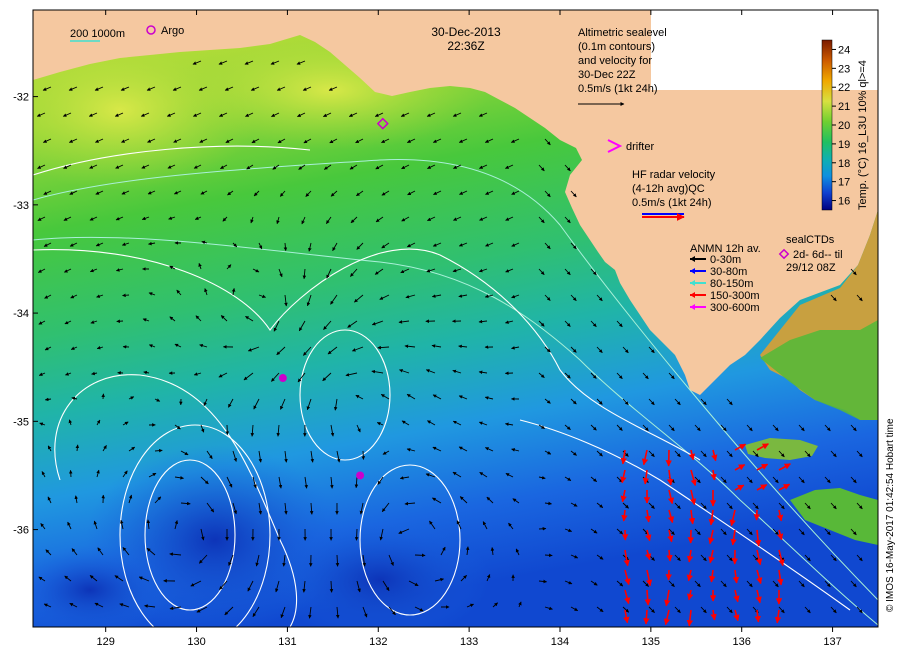 The image size is (900, 660). I want to click on colorbar-tick-label: 19, so click(844, 145).